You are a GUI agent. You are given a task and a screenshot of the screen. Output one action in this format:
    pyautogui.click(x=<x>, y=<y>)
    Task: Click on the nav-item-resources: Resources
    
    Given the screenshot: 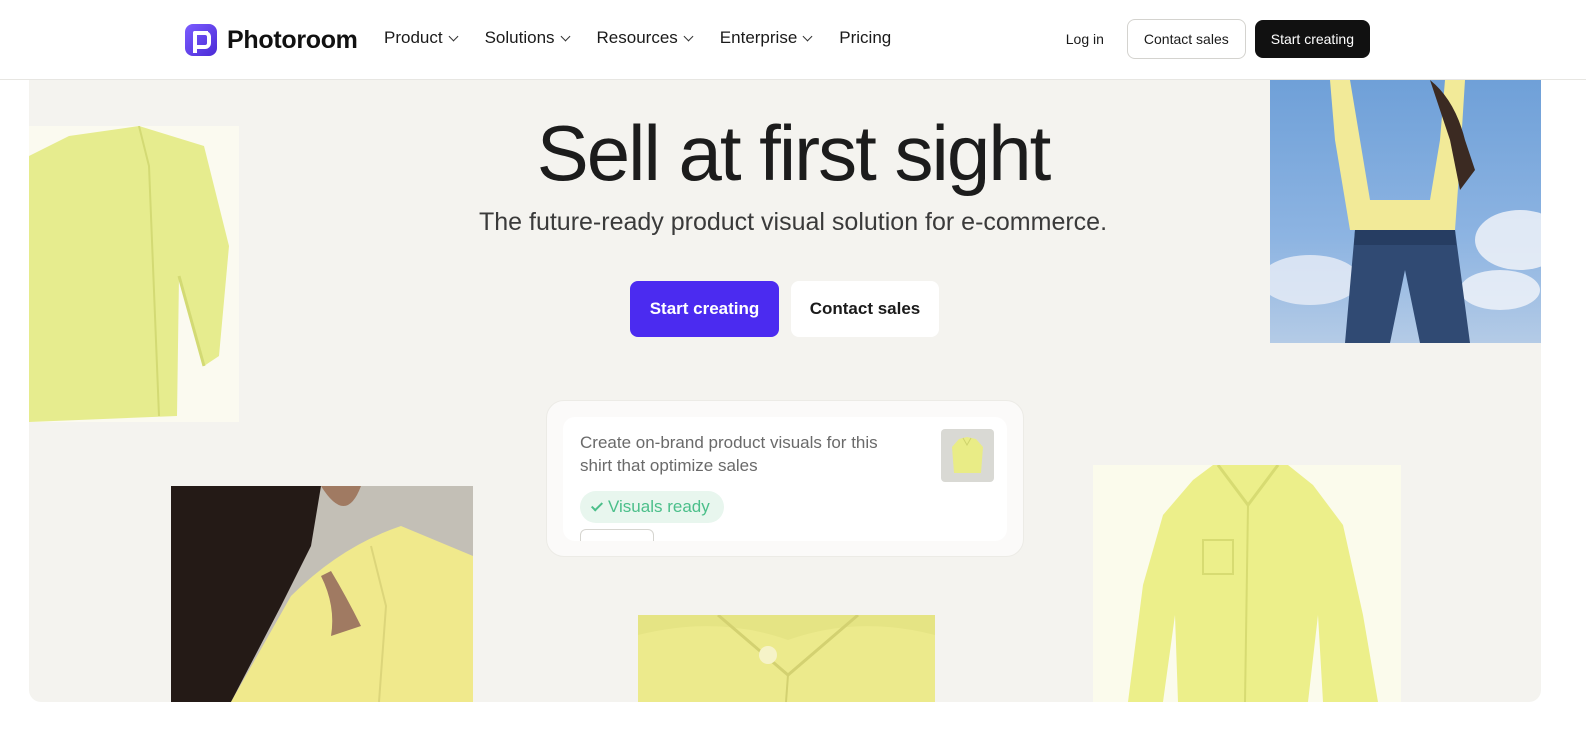 What is the action you would take?
    pyautogui.click(x=645, y=38)
    